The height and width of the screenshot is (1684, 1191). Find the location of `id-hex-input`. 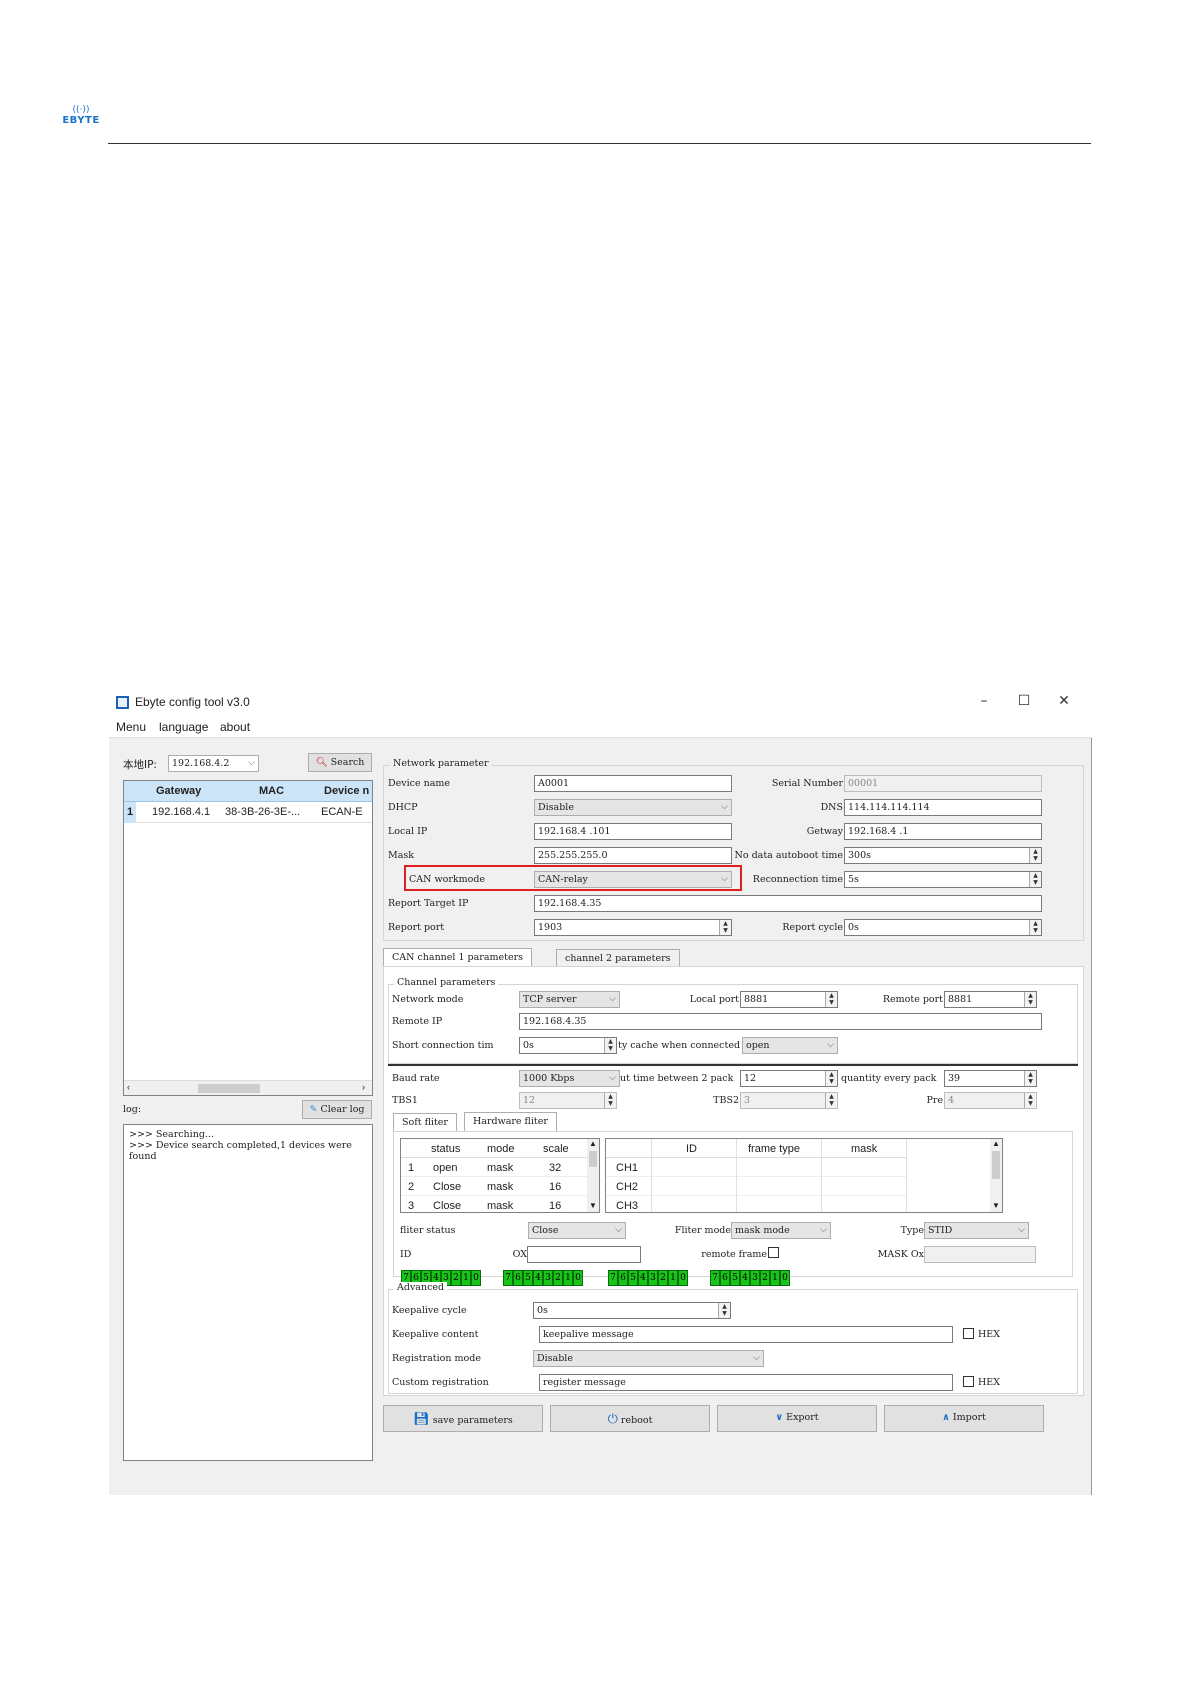

id-hex-input is located at coordinates (584, 1254).